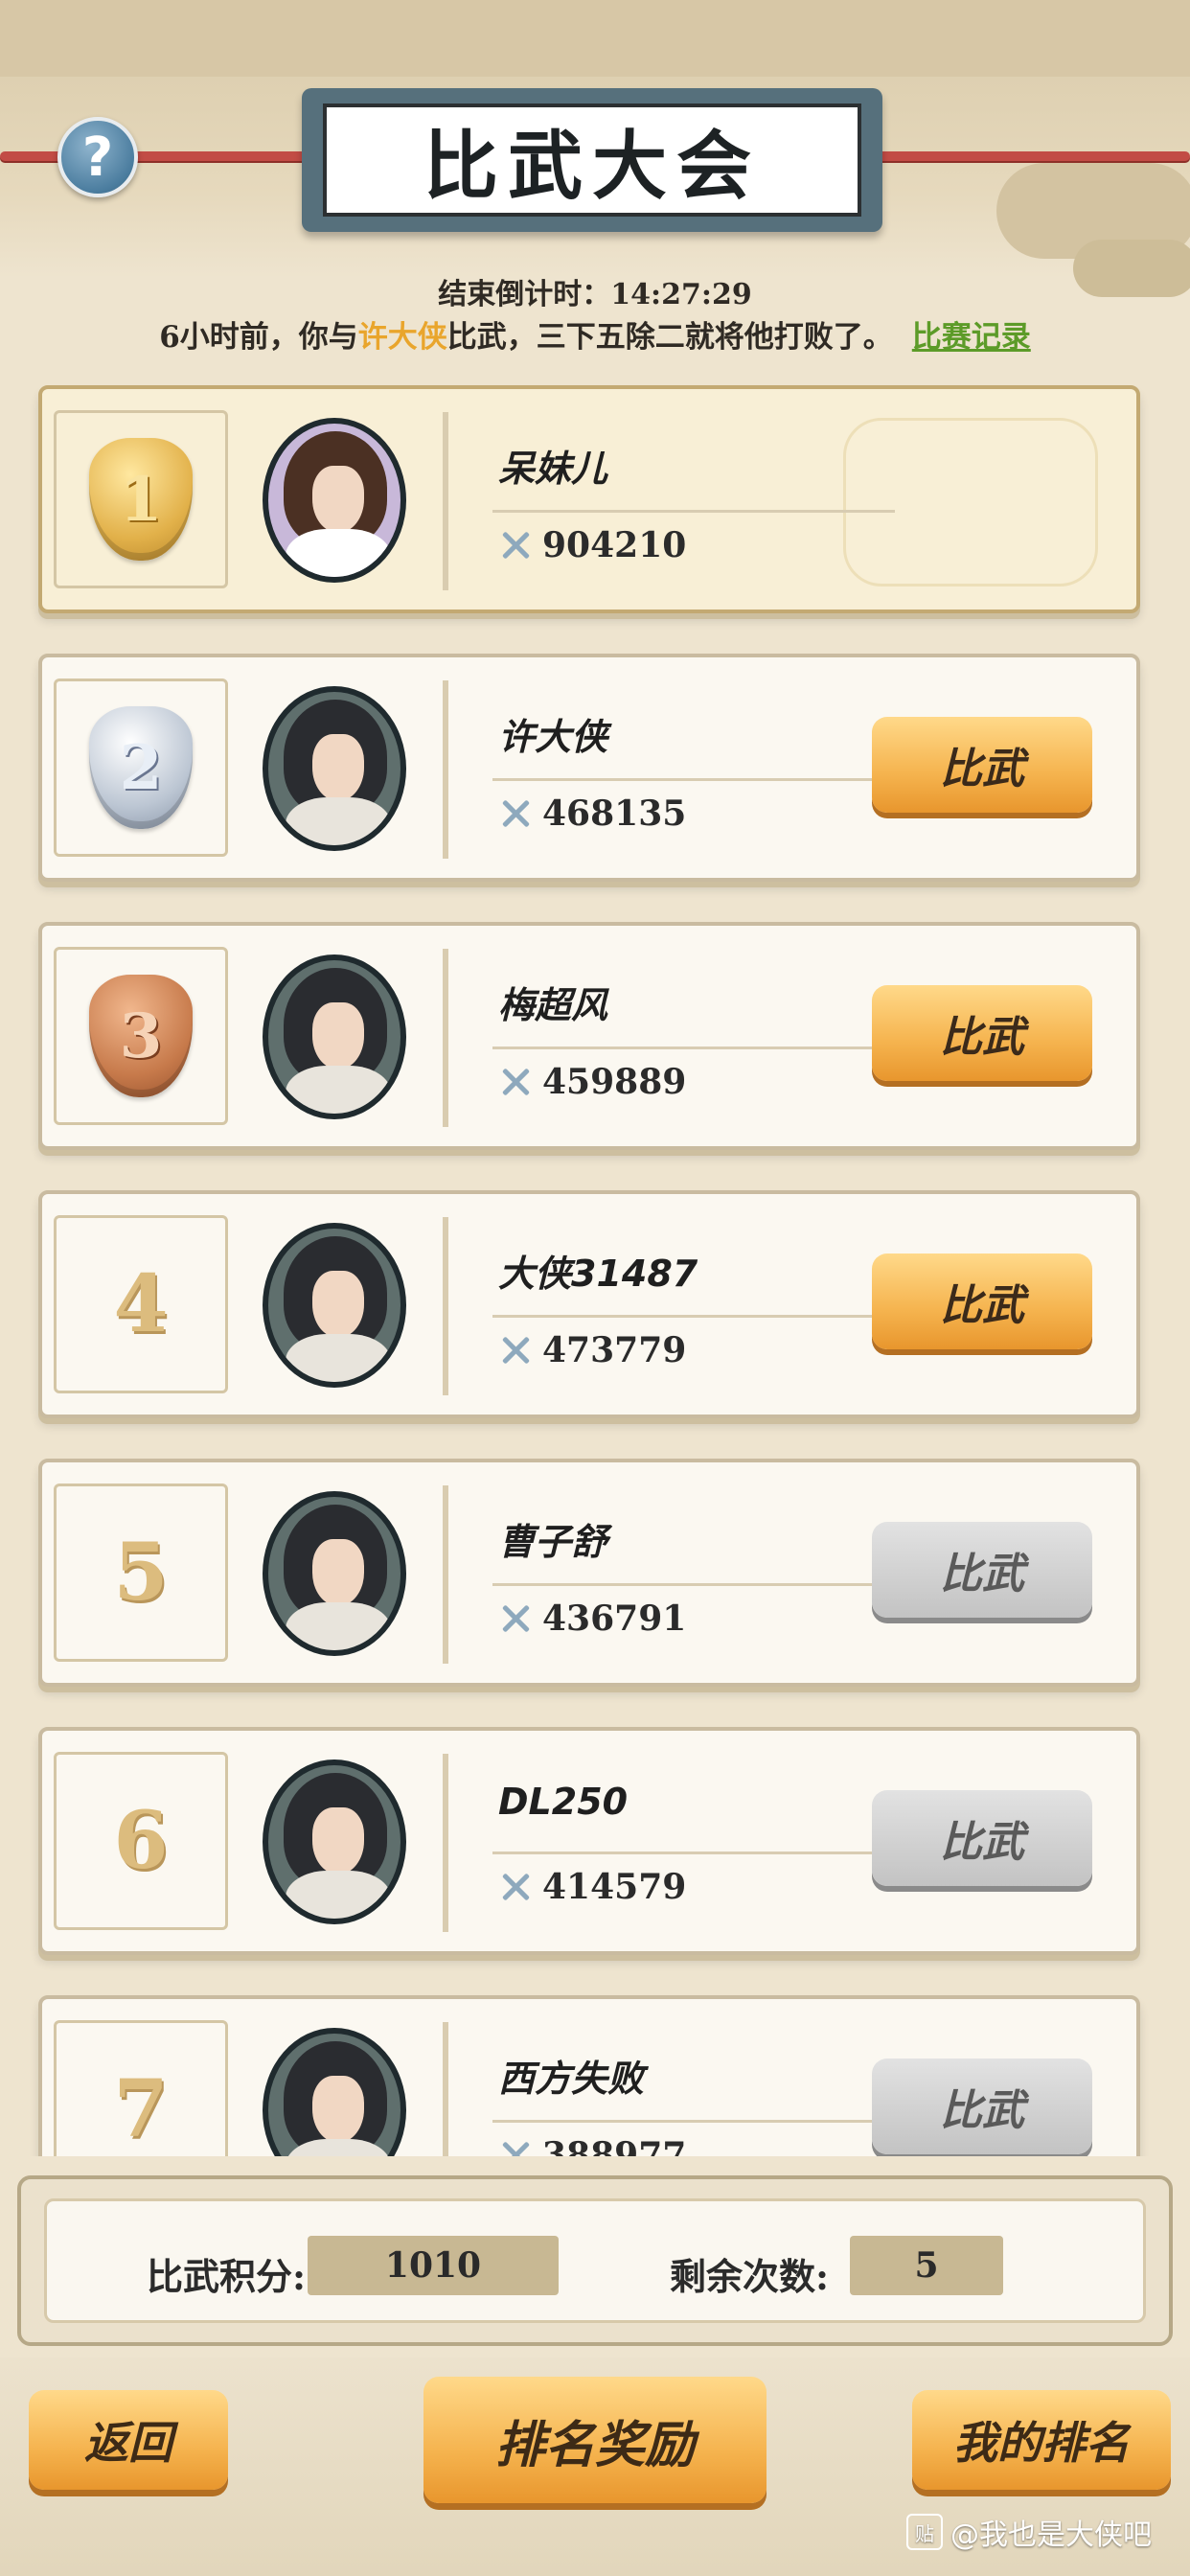  I want to click on remaining-label: 剩余次数:, so click(750, 2276).